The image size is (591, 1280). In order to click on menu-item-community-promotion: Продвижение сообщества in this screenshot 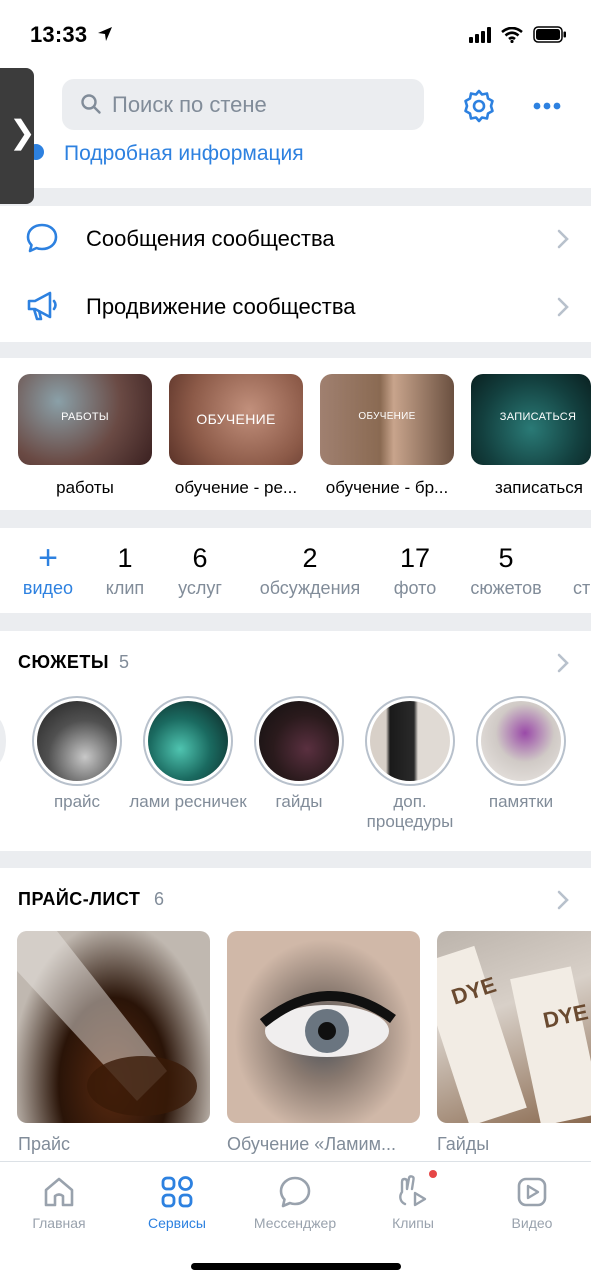, I will do `click(295, 308)`.